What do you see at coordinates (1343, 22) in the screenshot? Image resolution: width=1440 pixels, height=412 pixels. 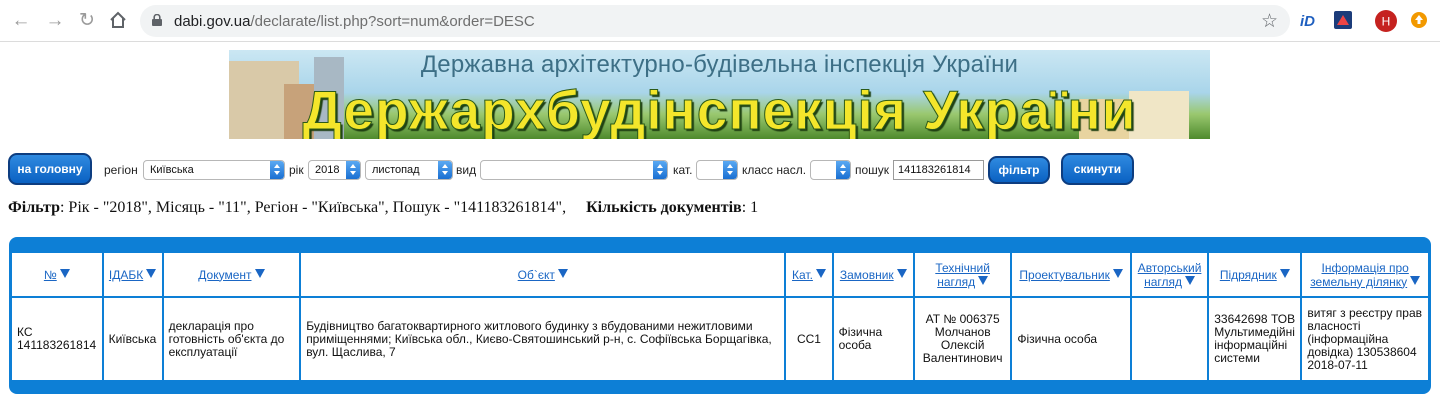 I see `extension-icon` at bounding box center [1343, 22].